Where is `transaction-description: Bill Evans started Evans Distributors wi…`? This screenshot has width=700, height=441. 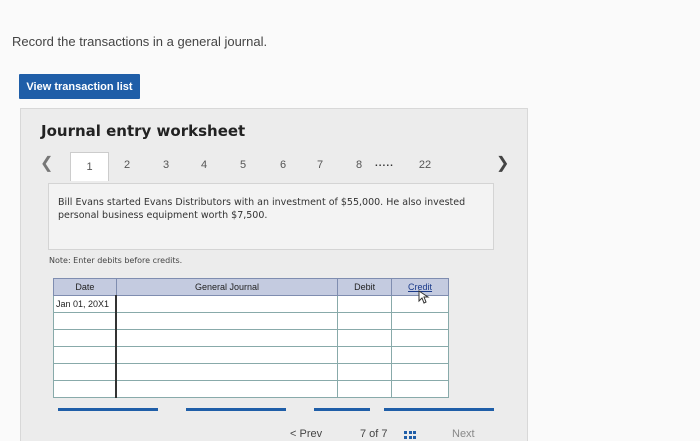
transaction-description: Bill Evans started Evans Distributors wi… is located at coordinates (262, 209).